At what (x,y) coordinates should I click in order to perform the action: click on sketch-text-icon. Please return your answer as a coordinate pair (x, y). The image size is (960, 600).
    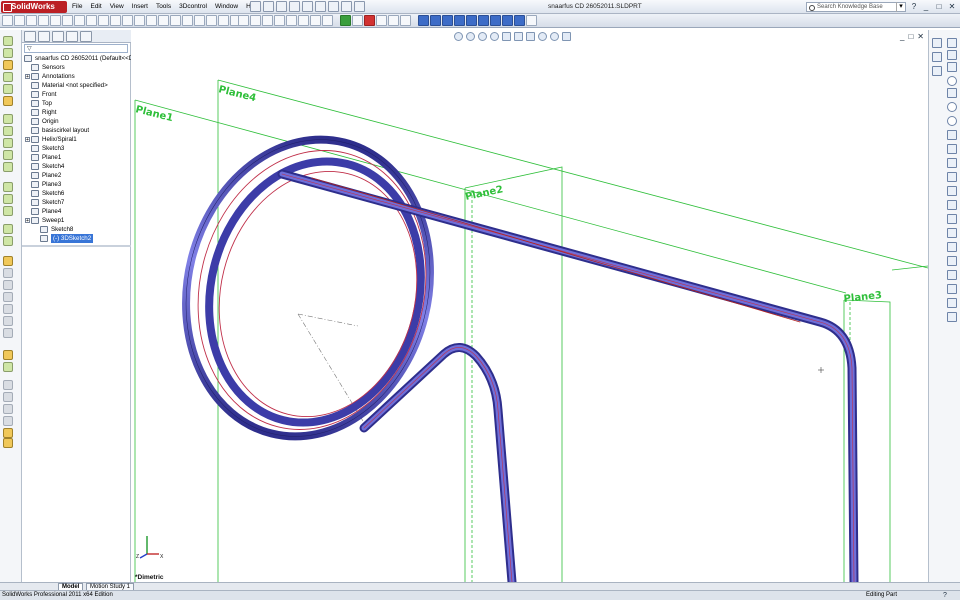
    Looking at the image, I should click on (952, 177).